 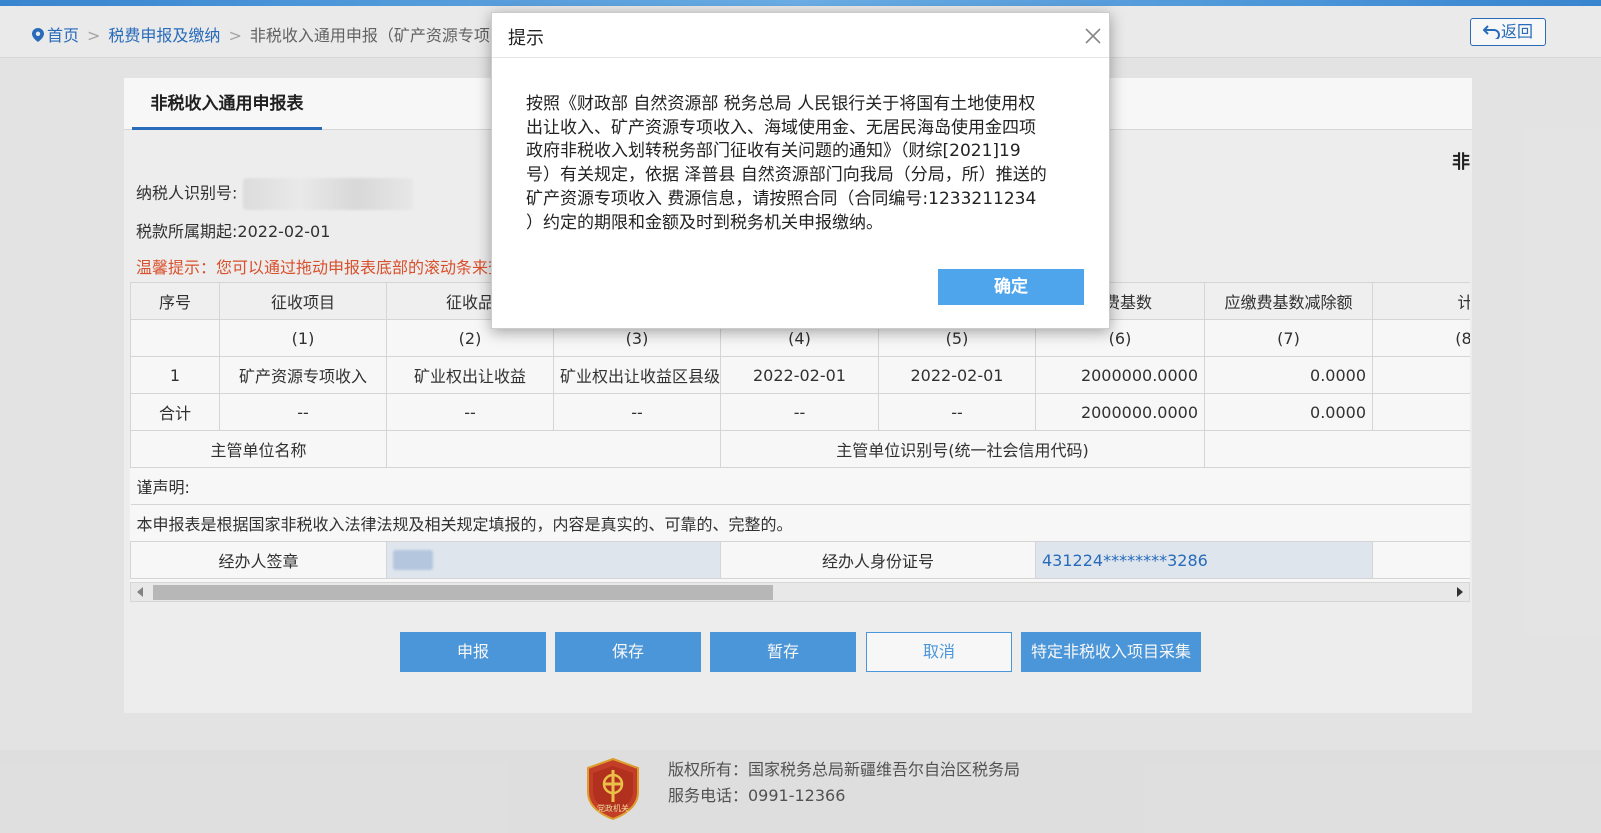 I want to click on close-icon, so click(x=1093, y=36).